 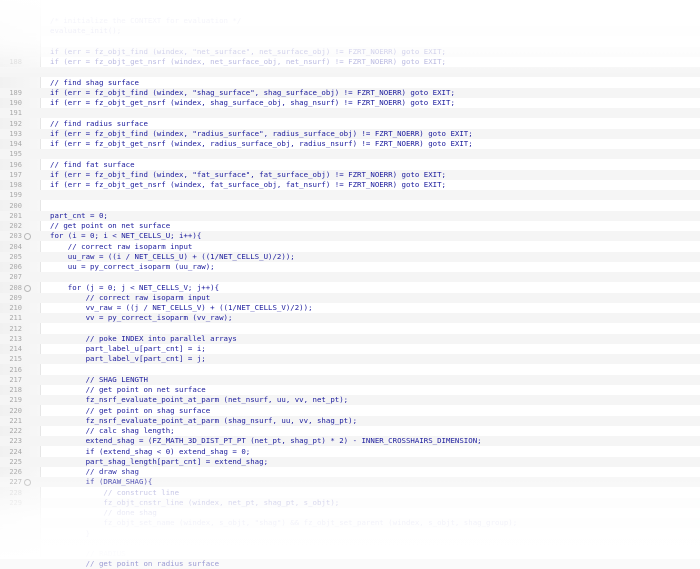 What do you see at coordinates (350, 226) in the screenshot?
I see `code-line: 202 // get point on net surface` at bounding box center [350, 226].